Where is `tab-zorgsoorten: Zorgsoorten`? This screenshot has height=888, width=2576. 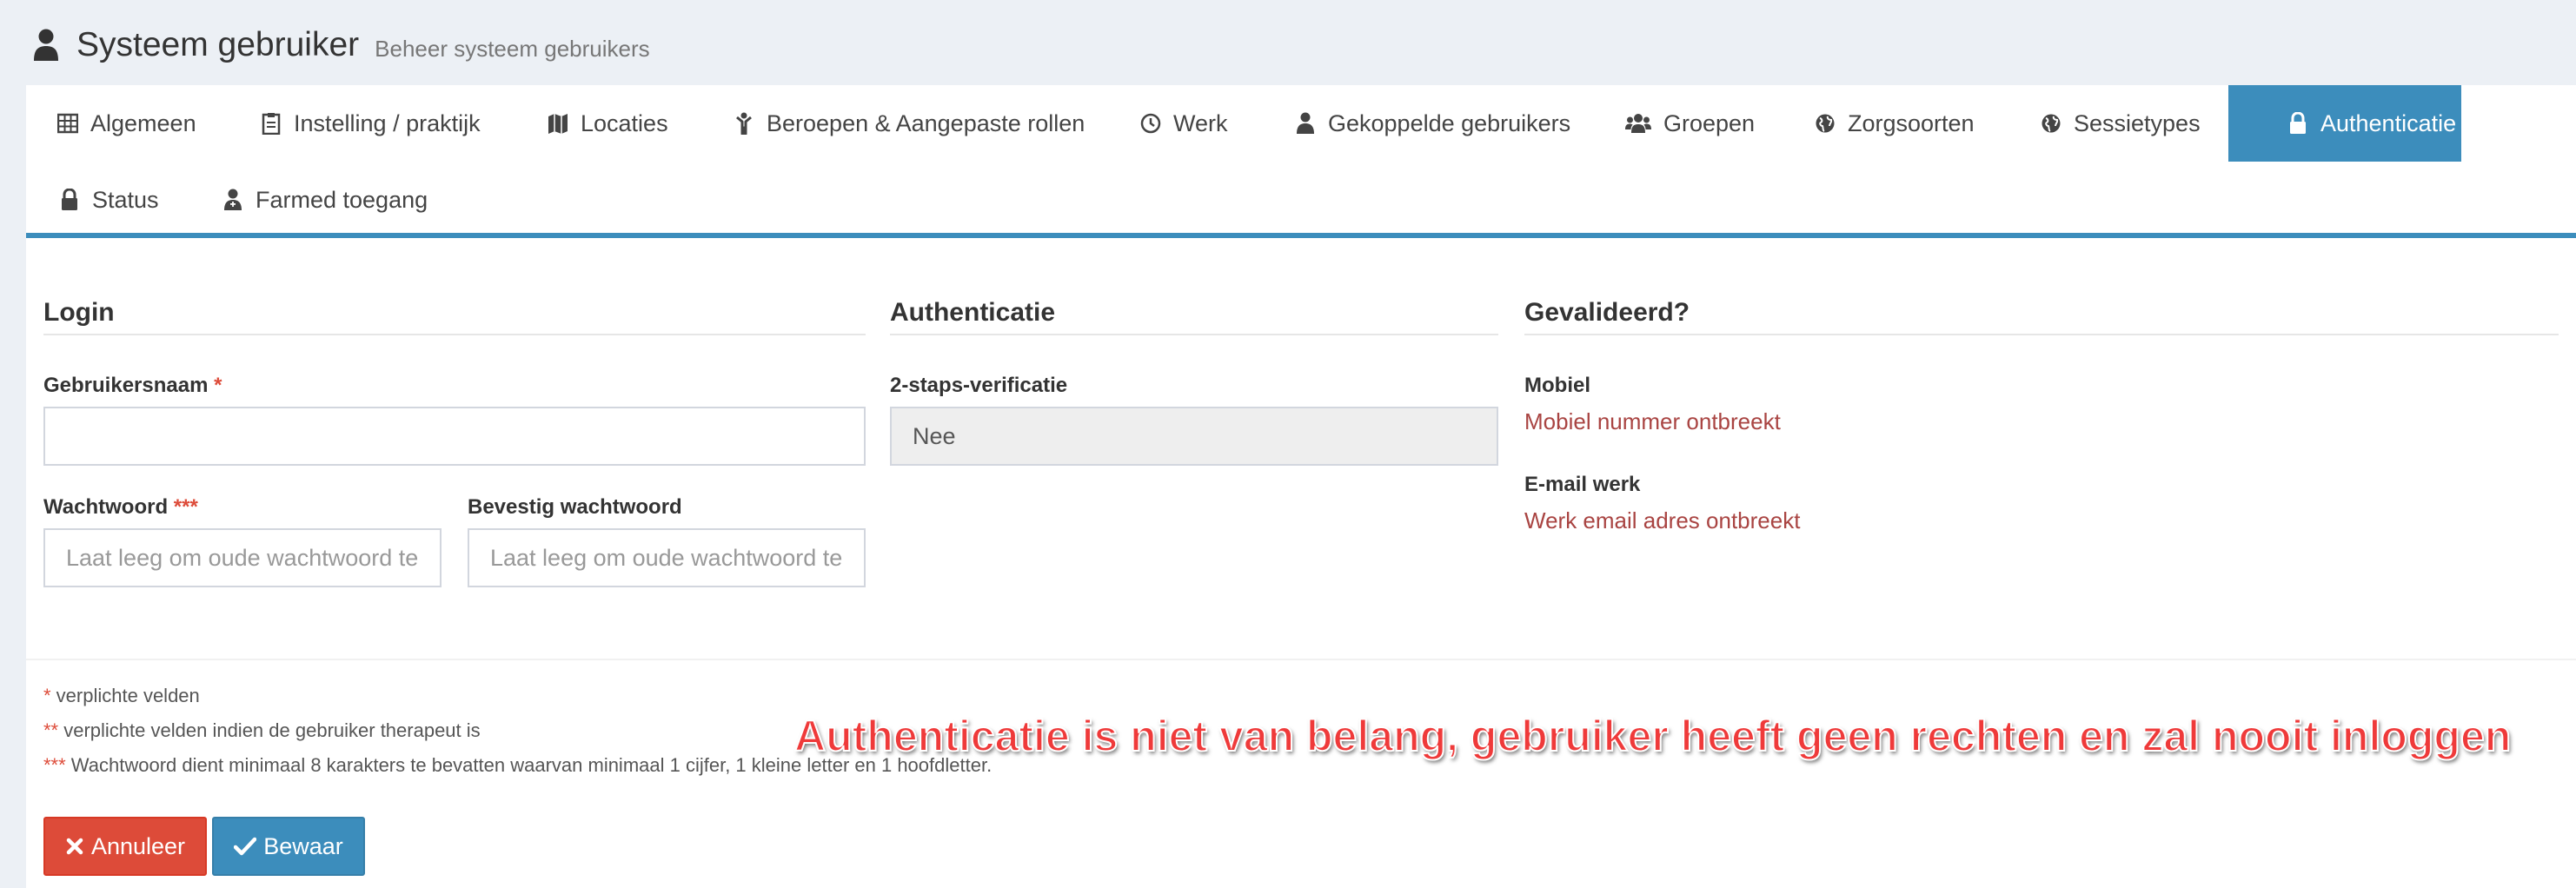 tab-zorgsoorten: Zorgsoorten is located at coordinates (1895, 123).